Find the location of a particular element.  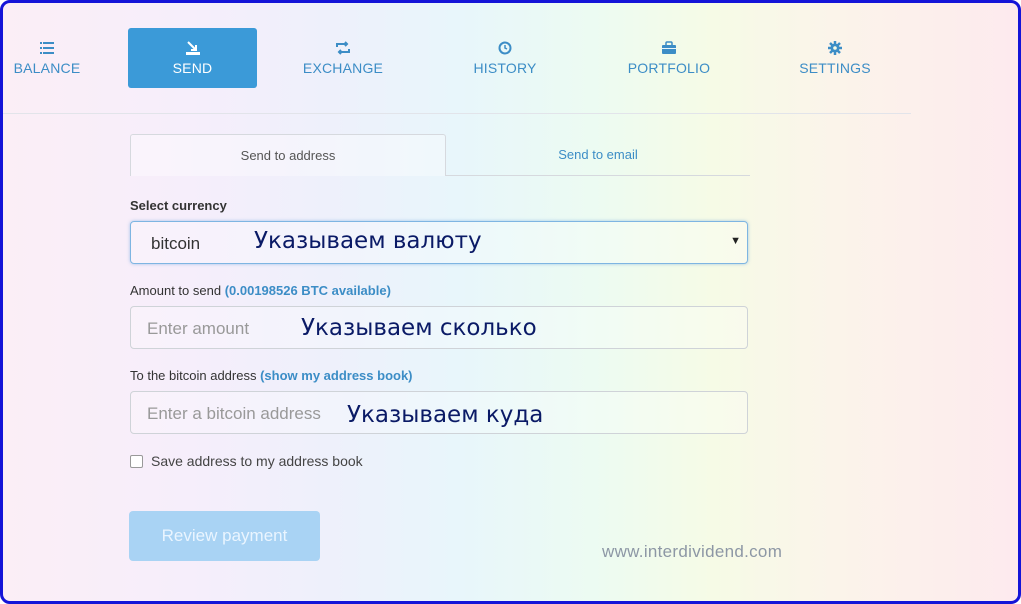

nav-portfolio-label: PORTFOLIO is located at coordinates (669, 67).